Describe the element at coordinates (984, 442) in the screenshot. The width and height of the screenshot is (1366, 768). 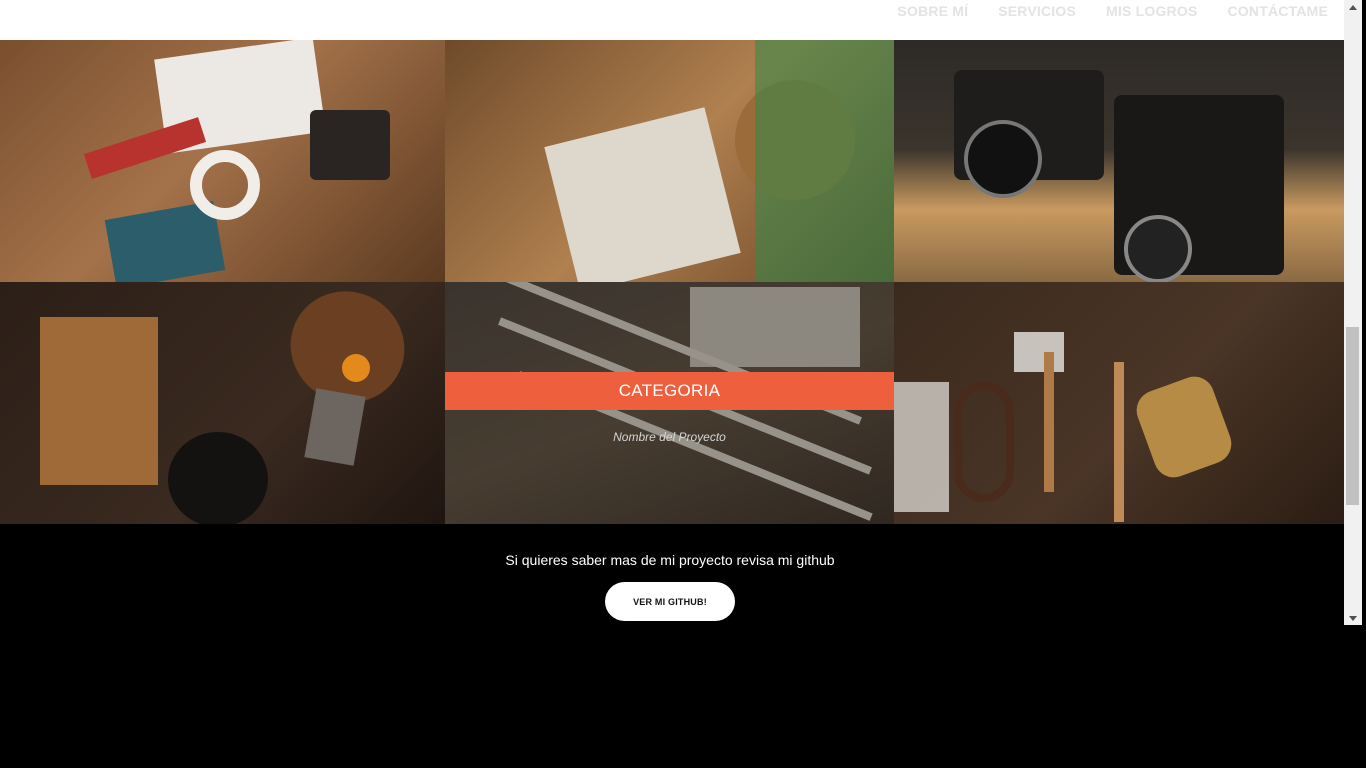
I see `tongs-shape` at that location.